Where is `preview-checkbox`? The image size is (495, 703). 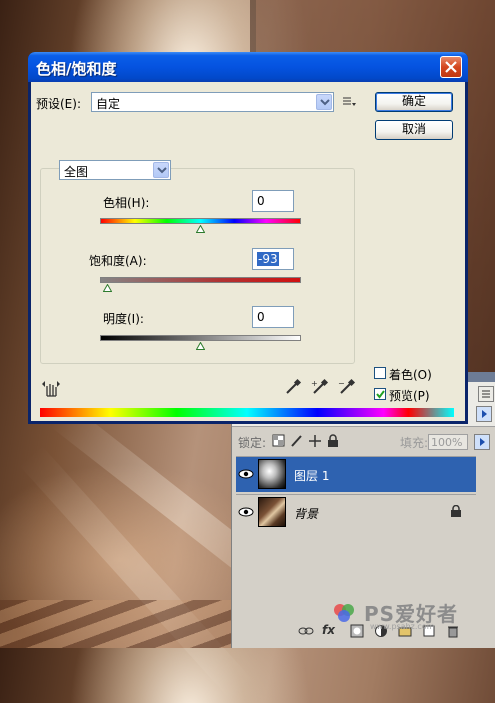 preview-checkbox is located at coordinates (380, 394).